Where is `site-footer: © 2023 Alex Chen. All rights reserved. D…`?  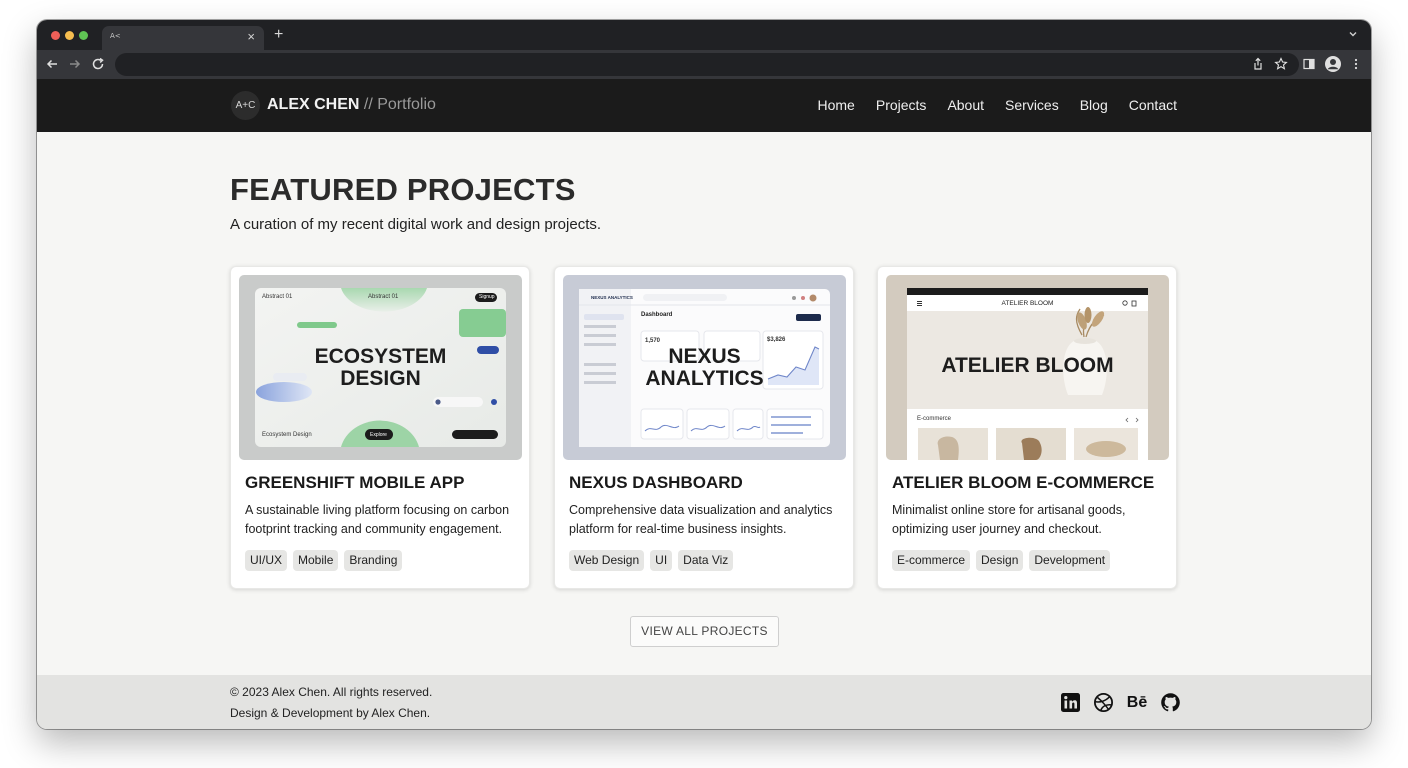 site-footer: © 2023 Alex Chen. All rights reserved. D… is located at coordinates (704, 702).